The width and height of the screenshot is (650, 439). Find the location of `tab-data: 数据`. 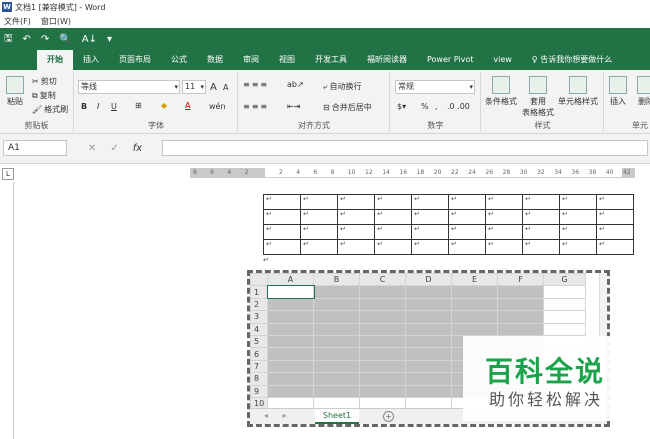

tab-data: 数据 is located at coordinates (215, 60).